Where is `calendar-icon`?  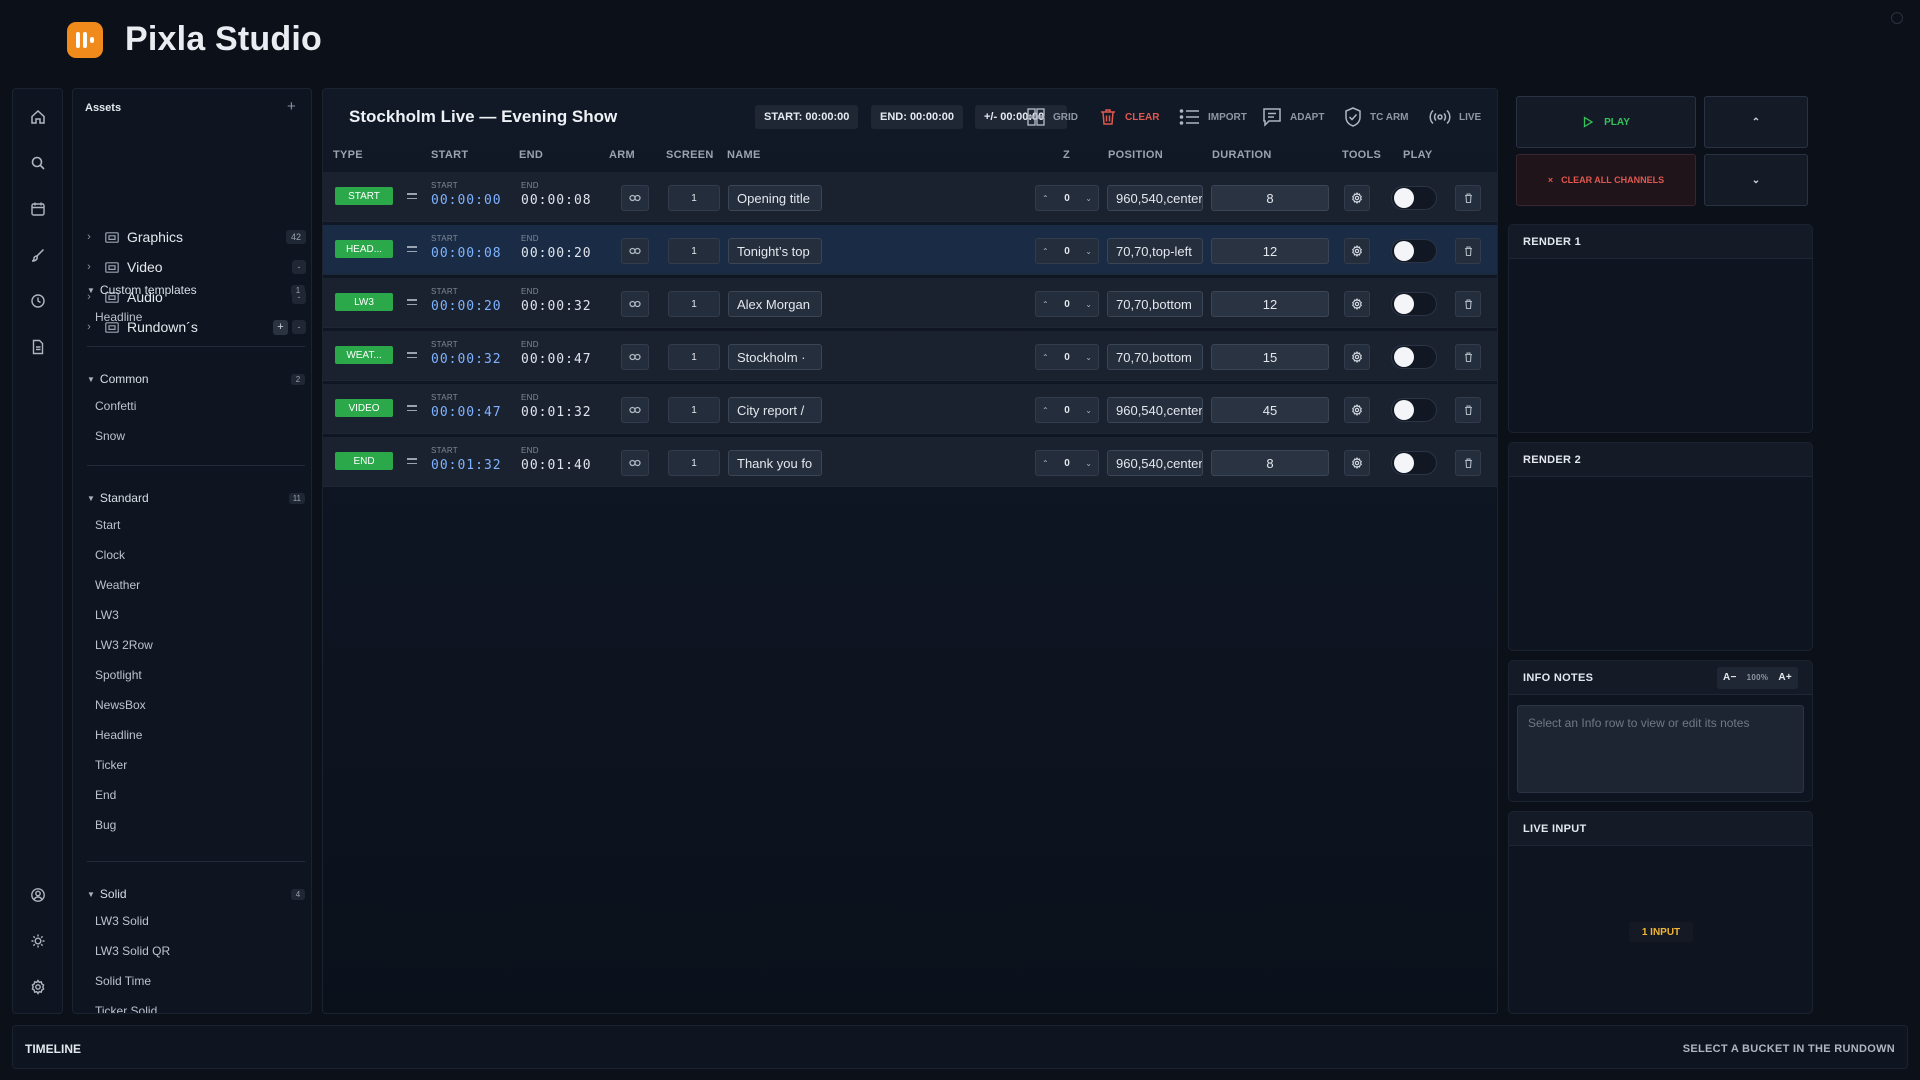
calendar-icon is located at coordinates (38, 209).